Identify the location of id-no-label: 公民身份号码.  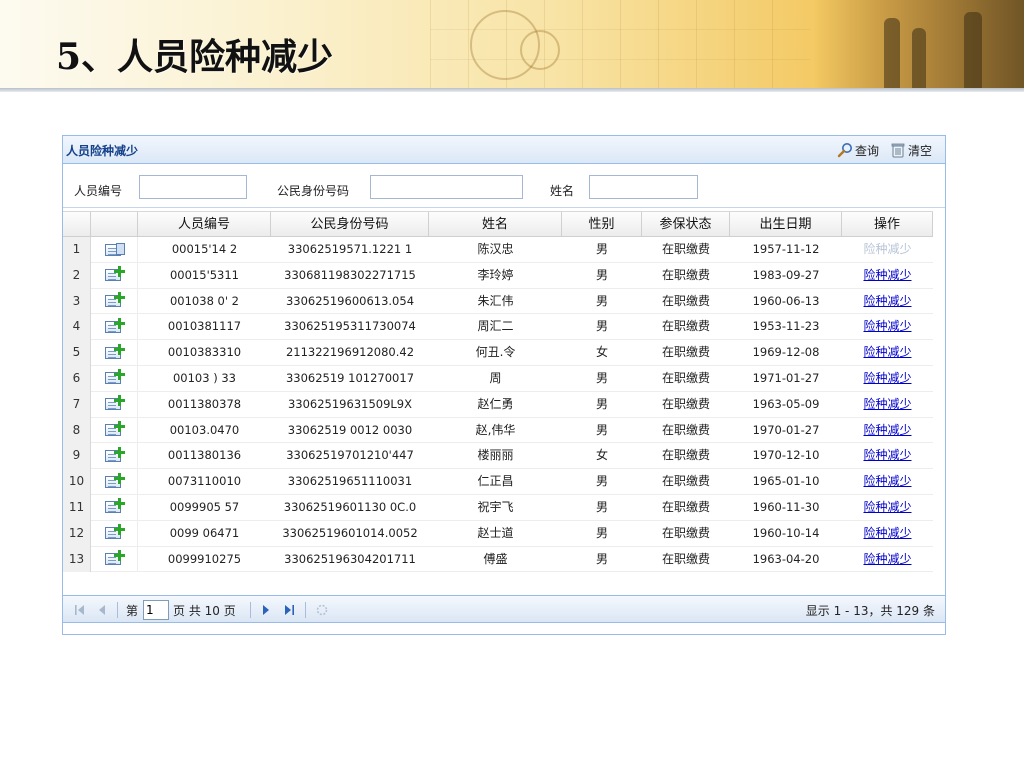
(313, 191).